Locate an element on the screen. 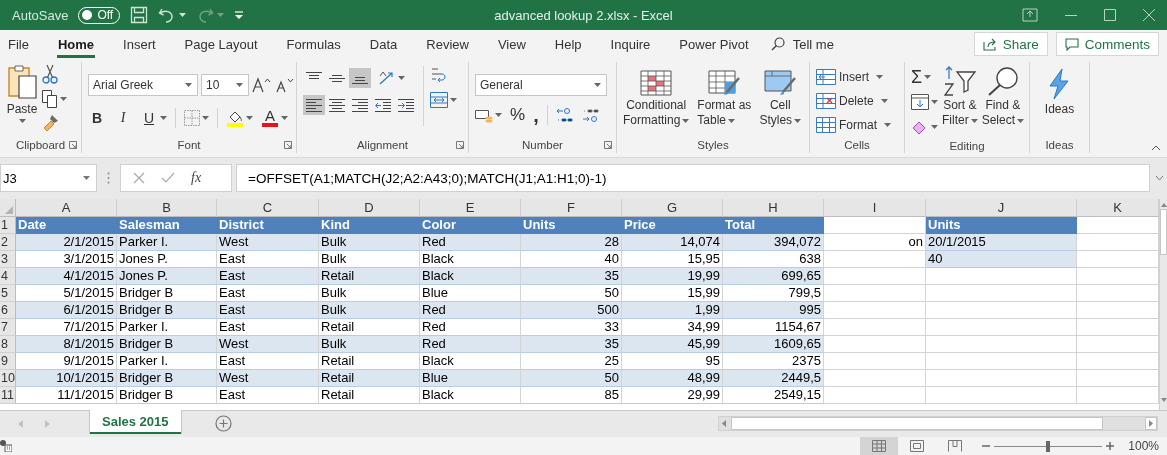 The image size is (1167, 455). font-color-button: A is located at coordinates (270, 118).